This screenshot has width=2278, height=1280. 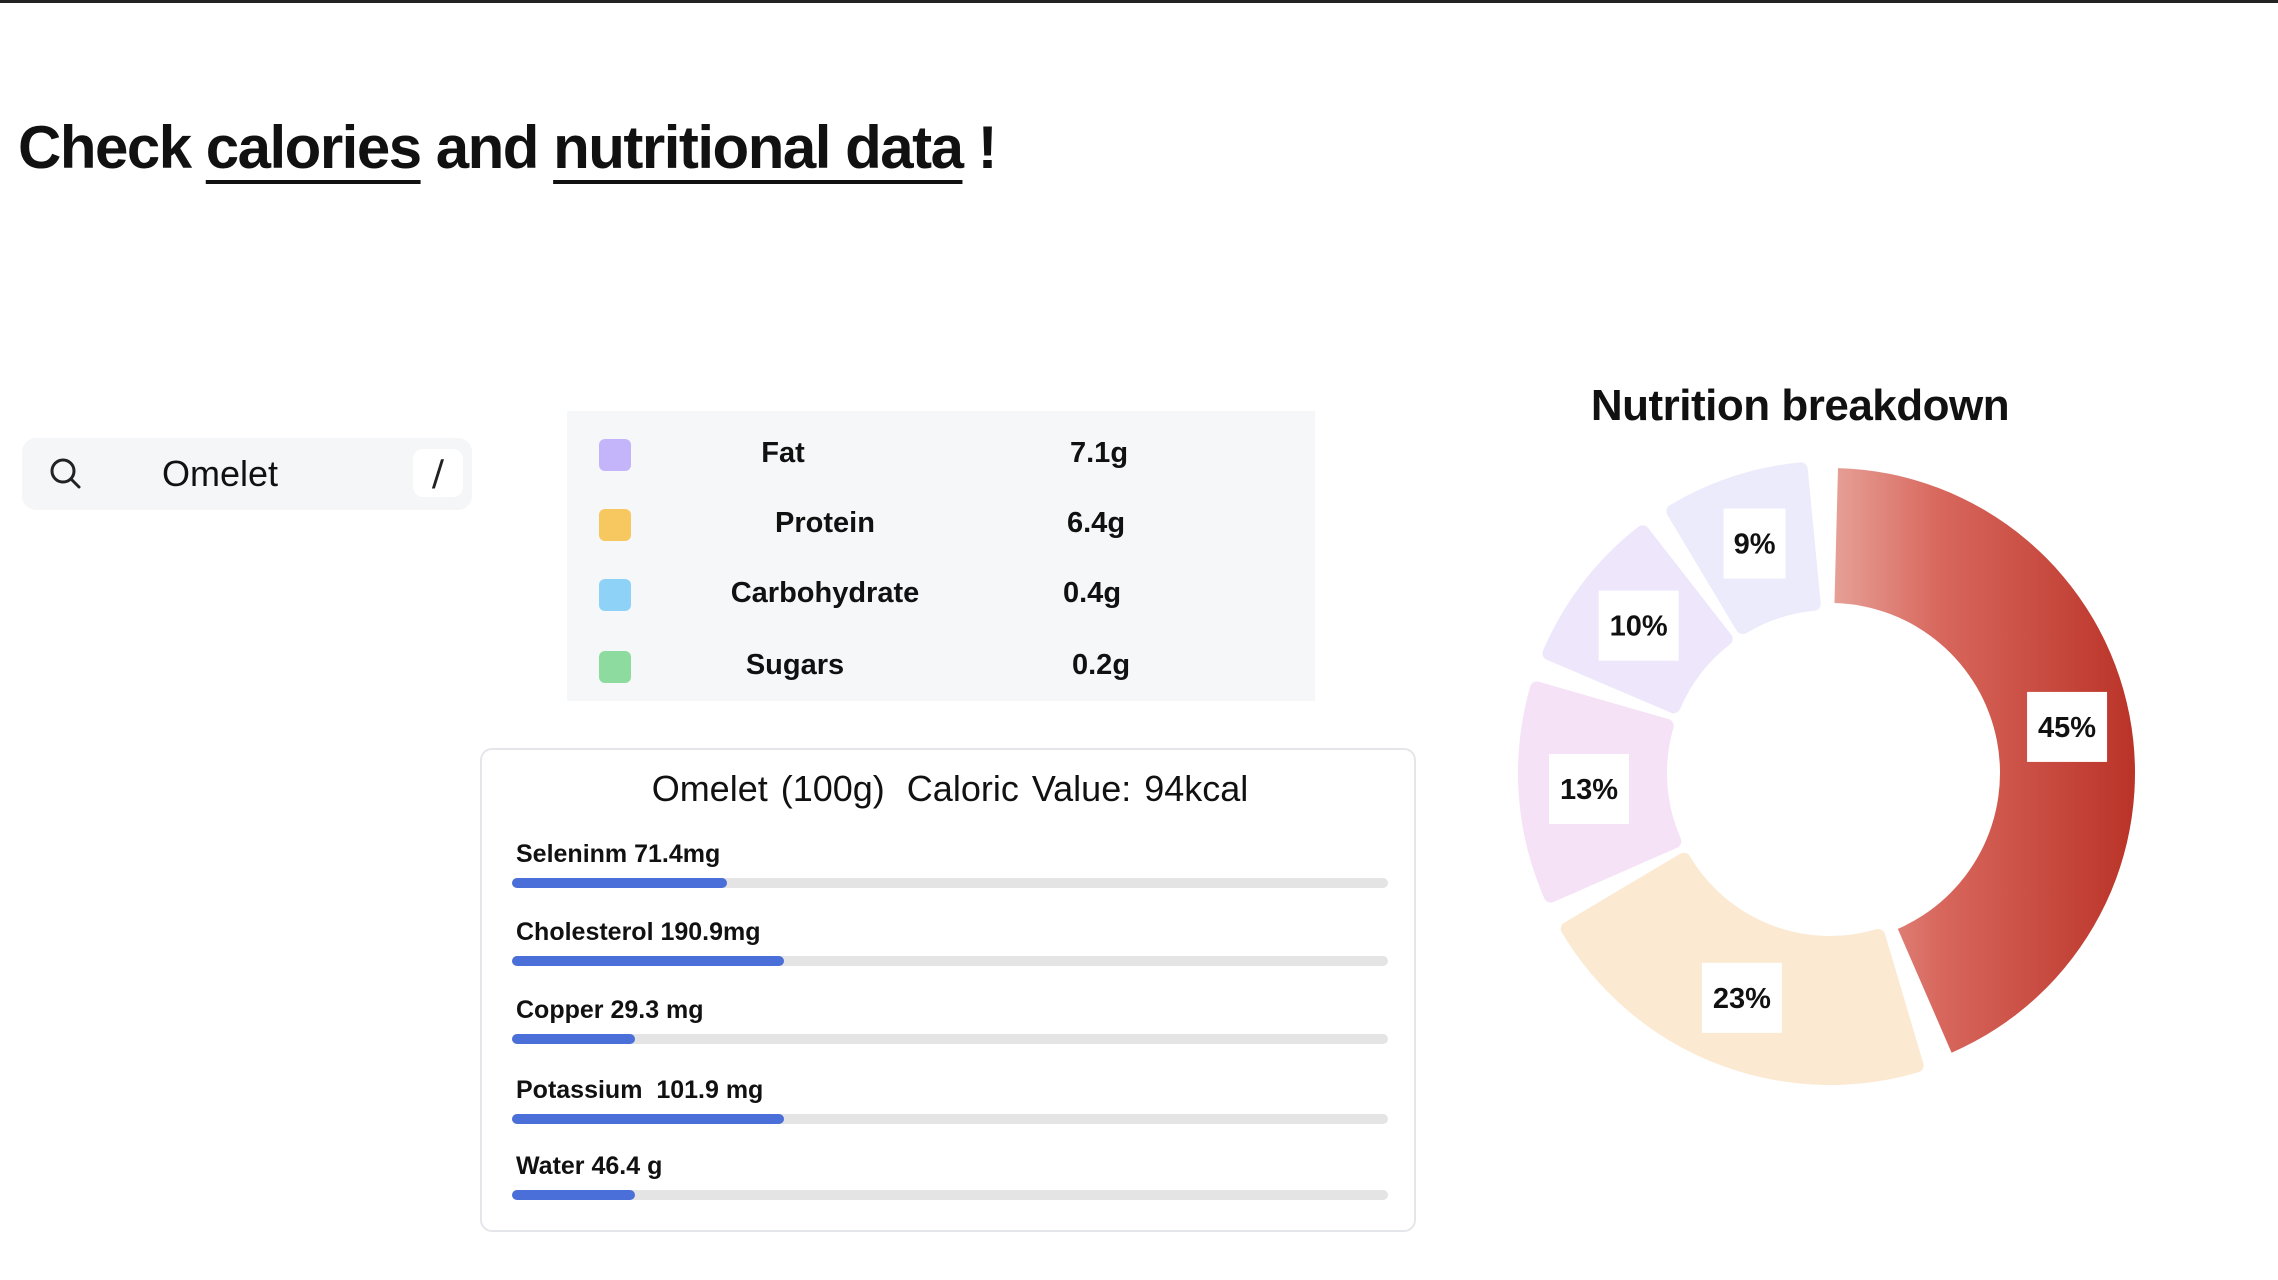 What do you see at coordinates (941, 455) in the screenshot?
I see `macro-row-fat: Fat 7.1g` at bounding box center [941, 455].